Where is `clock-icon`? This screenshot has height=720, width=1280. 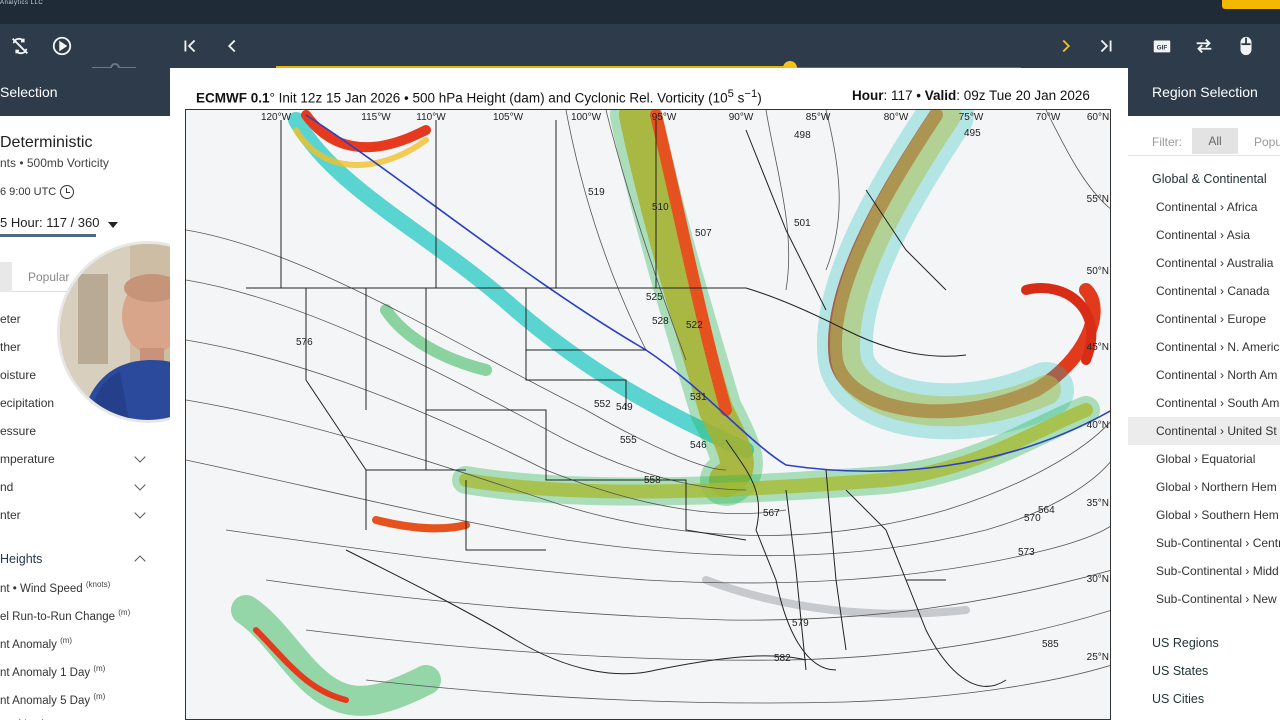
clock-icon is located at coordinates (67, 192).